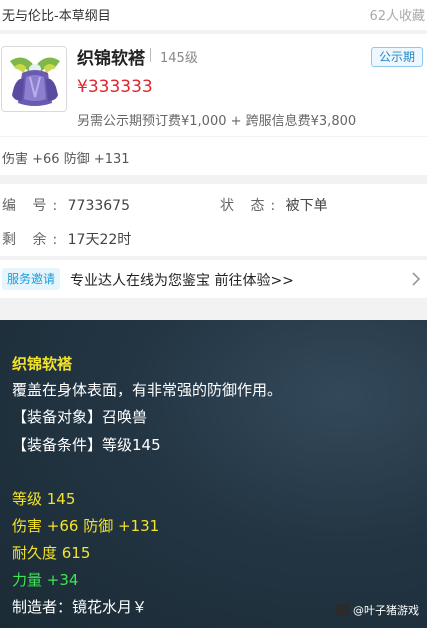 The width and height of the screenshot is (427, 628). I want to click on attribute-text: 伤害 +66 防御 +131, so click(66, 159).